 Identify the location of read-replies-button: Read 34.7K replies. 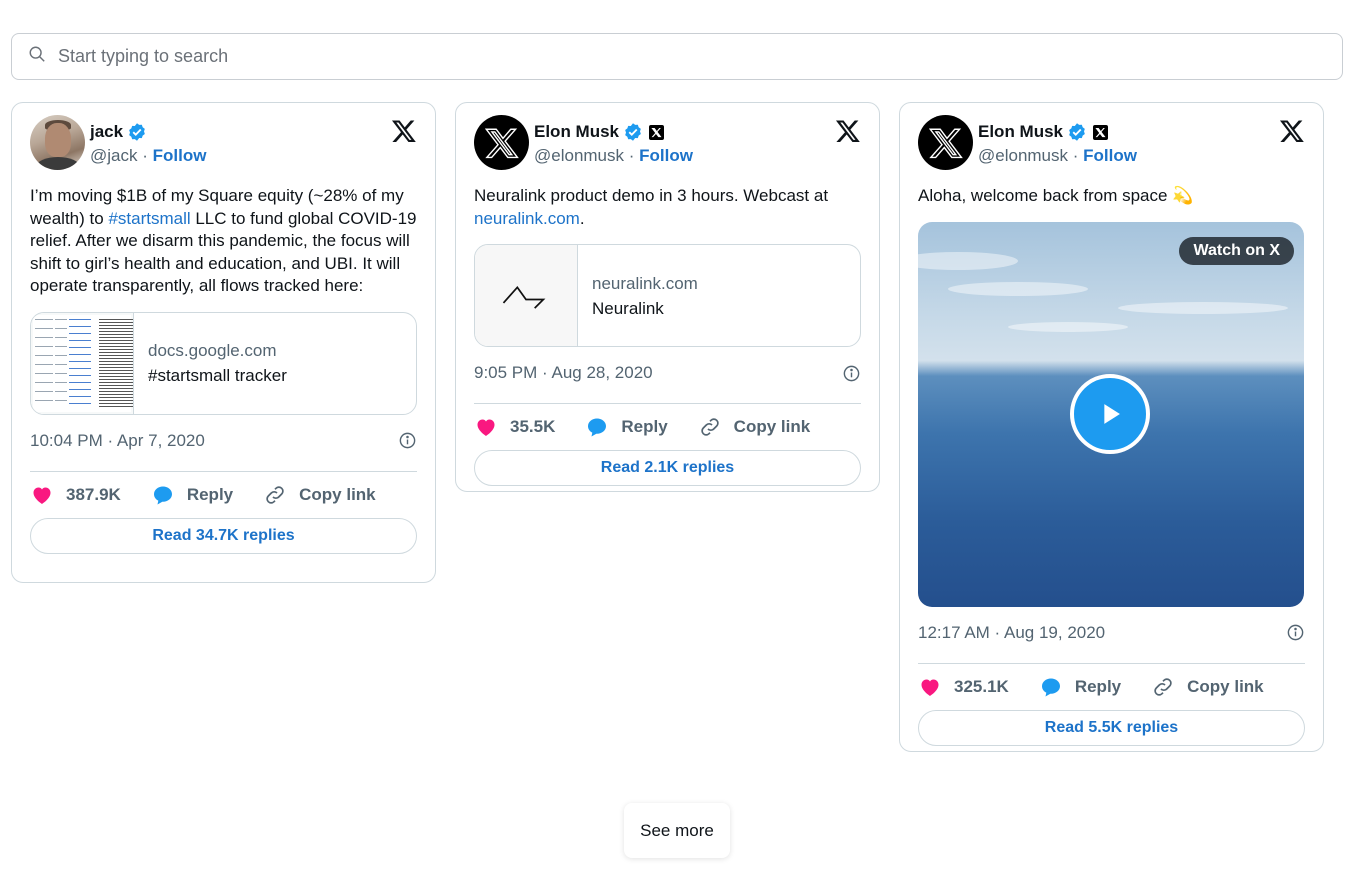
(223, 535).